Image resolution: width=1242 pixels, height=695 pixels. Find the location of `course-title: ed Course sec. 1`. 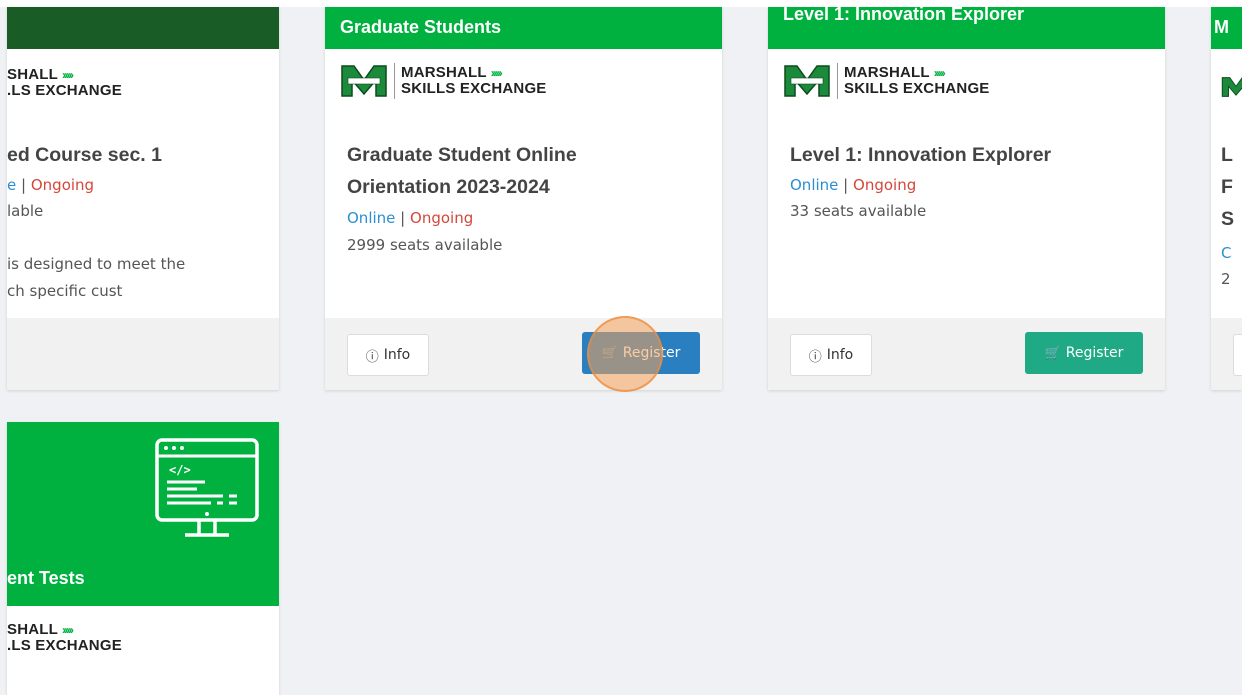

course-title: ed Course sec. 1 is located at coordinates (84, 155).